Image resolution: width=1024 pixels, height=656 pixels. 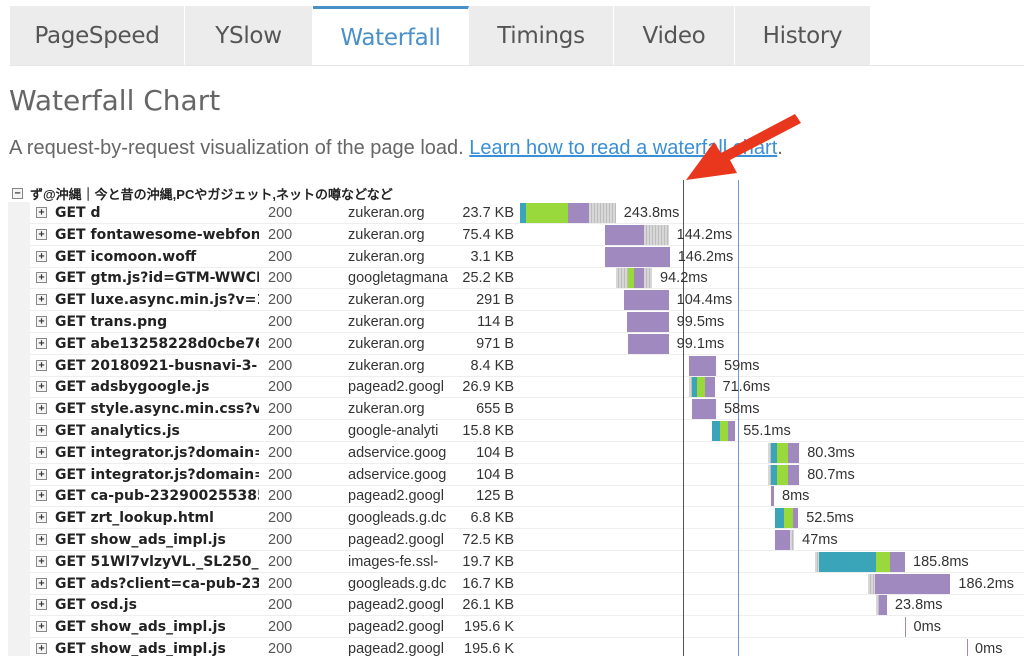 What do you see at coordinates (743, 147) in the screenshot?
I see `red-arrow-annotation` at bounding box center [743, 147].